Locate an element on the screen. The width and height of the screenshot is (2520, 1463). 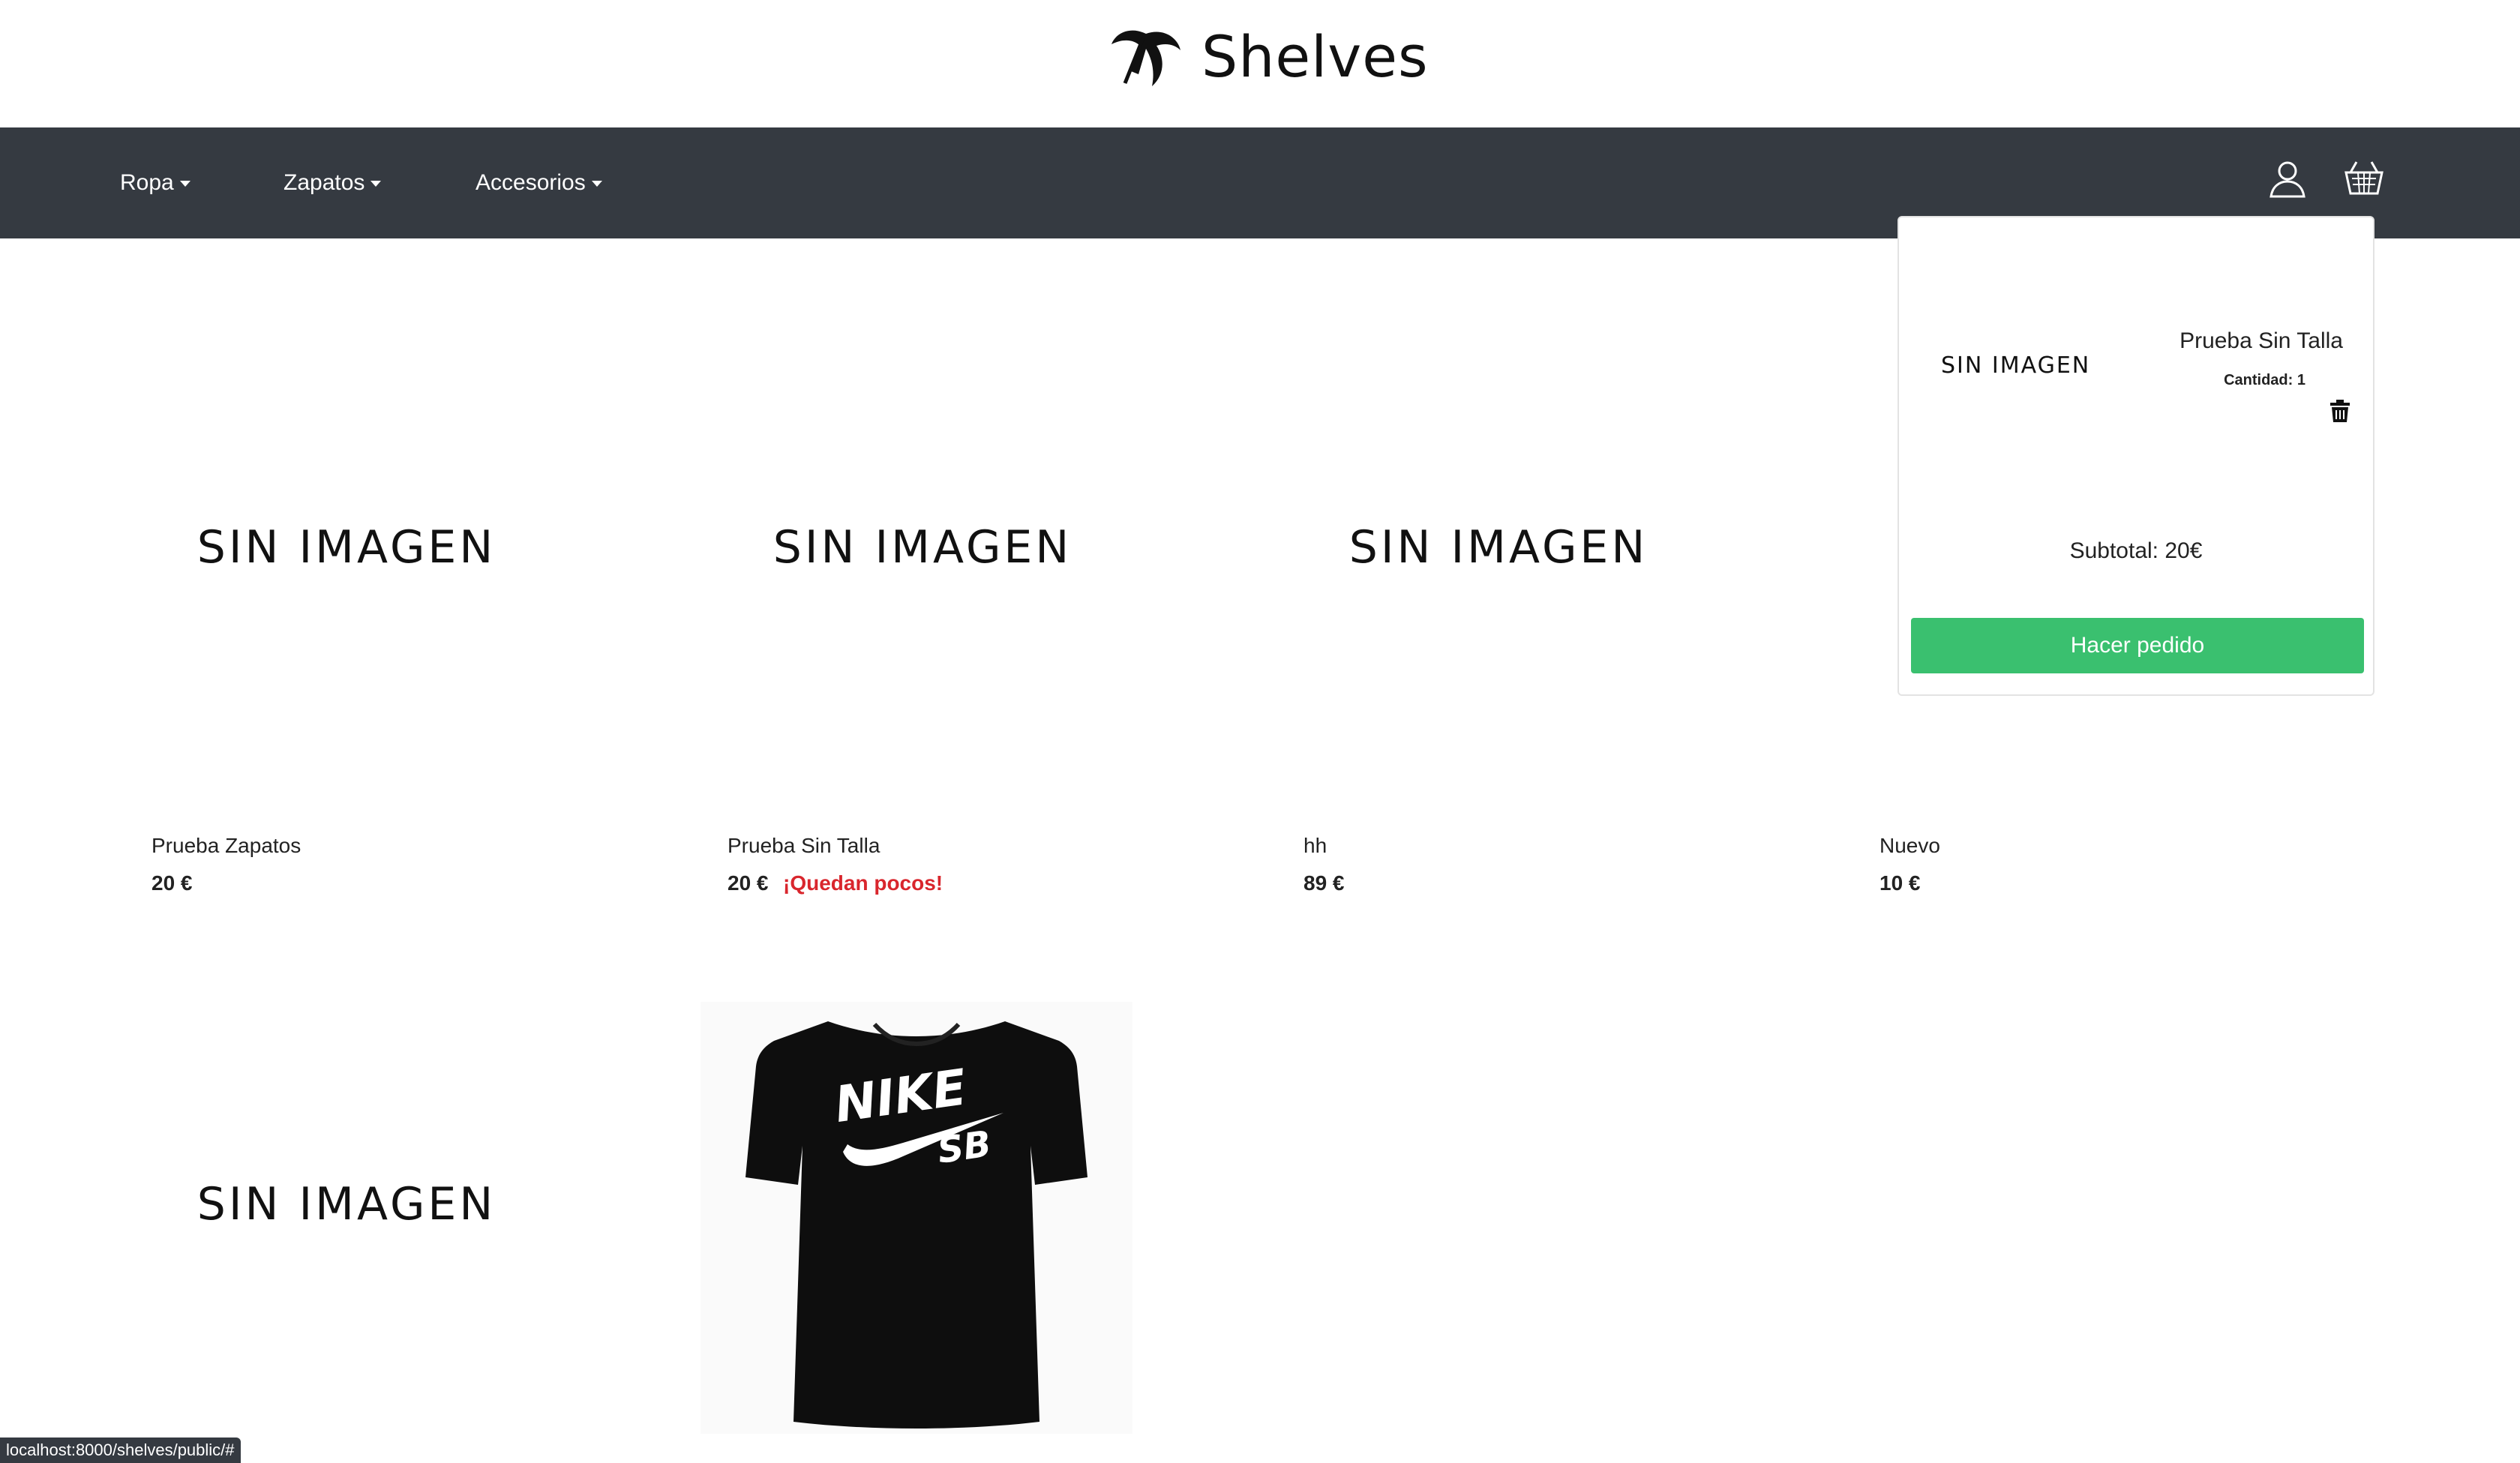
product-name: hh is located at coordinates (1315, 846).